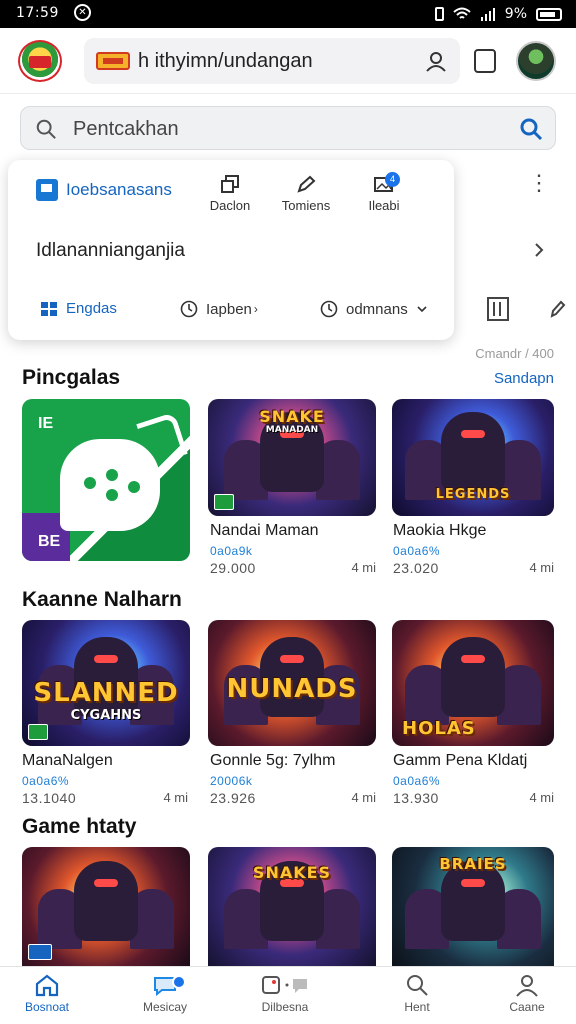  Describe the element at coordinates (292, 689) in the screenshot. I see `game-logo: NUNADS` at that location.